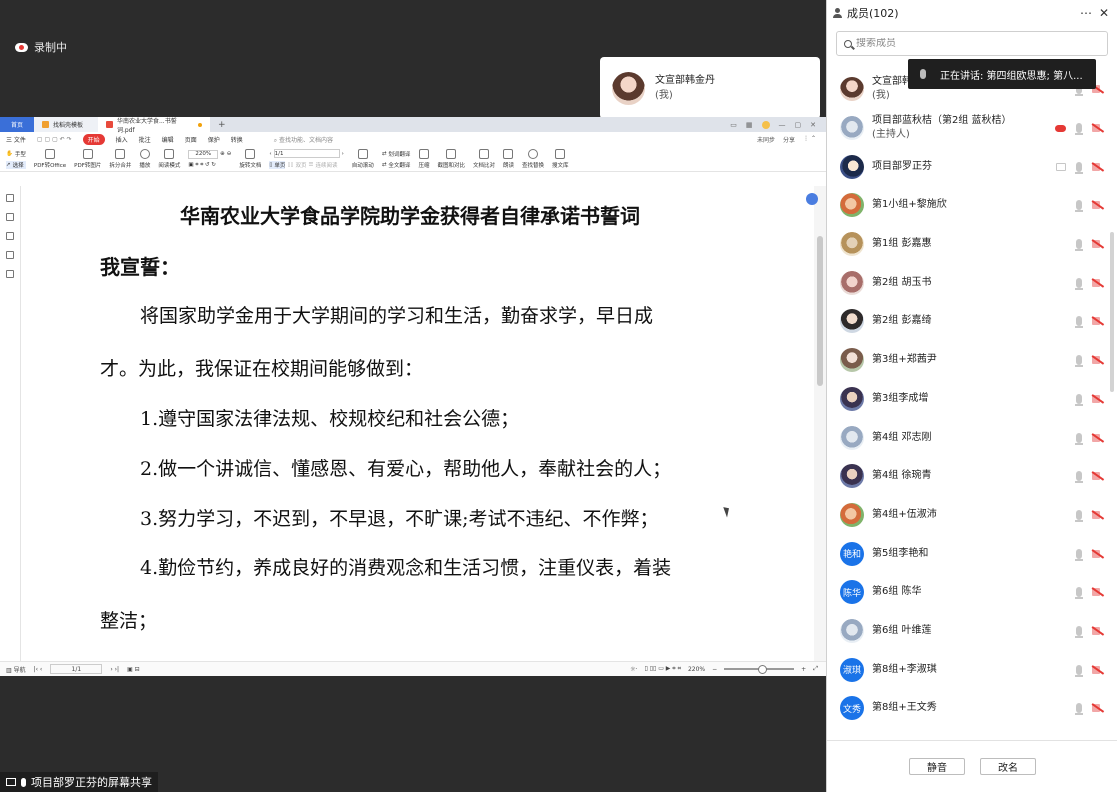  What do you see at coordinates (696, 669) in the screenshot?
I see `status-zoom: 220%` at bounding box center [696, 669].